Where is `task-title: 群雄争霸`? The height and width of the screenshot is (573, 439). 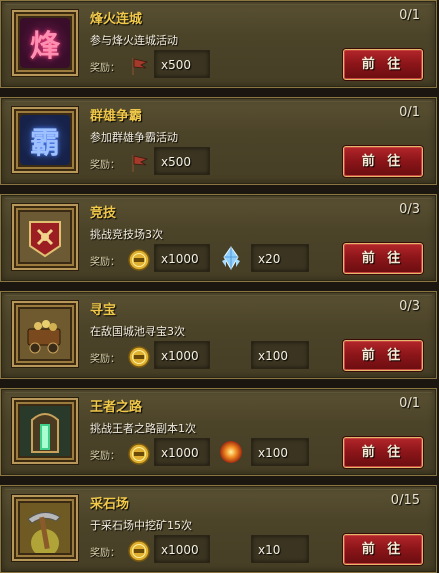
task-title: 群雄争霸 is located at coordinates (116, 116).